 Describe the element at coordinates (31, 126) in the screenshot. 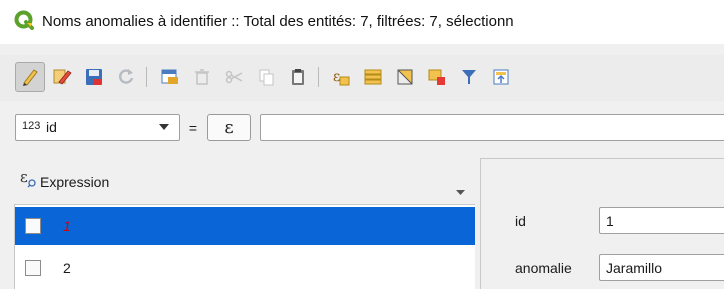

I see `field-type-label: 123` at that location.